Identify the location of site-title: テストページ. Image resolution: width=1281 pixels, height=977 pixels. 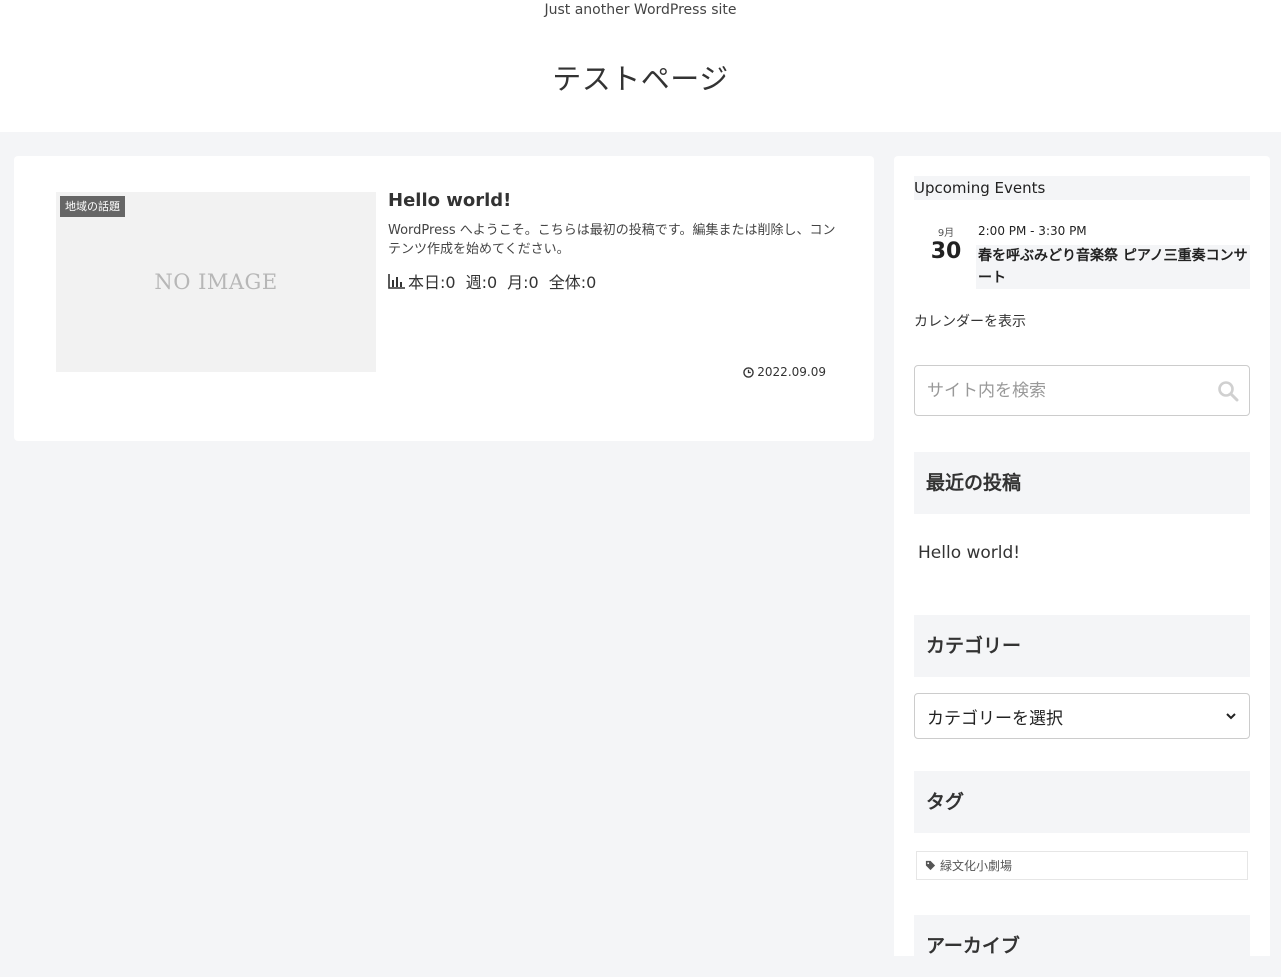
(640, 77).